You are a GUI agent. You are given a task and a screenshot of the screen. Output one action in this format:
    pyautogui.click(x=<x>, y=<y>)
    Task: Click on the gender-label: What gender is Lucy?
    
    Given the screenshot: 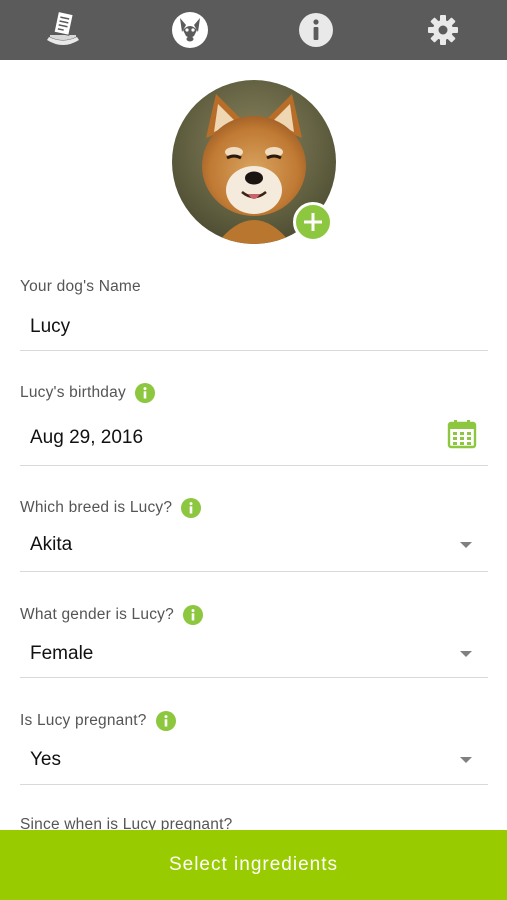 What is the action you would take?
    pyautogui.click(x=97, y=614)
    